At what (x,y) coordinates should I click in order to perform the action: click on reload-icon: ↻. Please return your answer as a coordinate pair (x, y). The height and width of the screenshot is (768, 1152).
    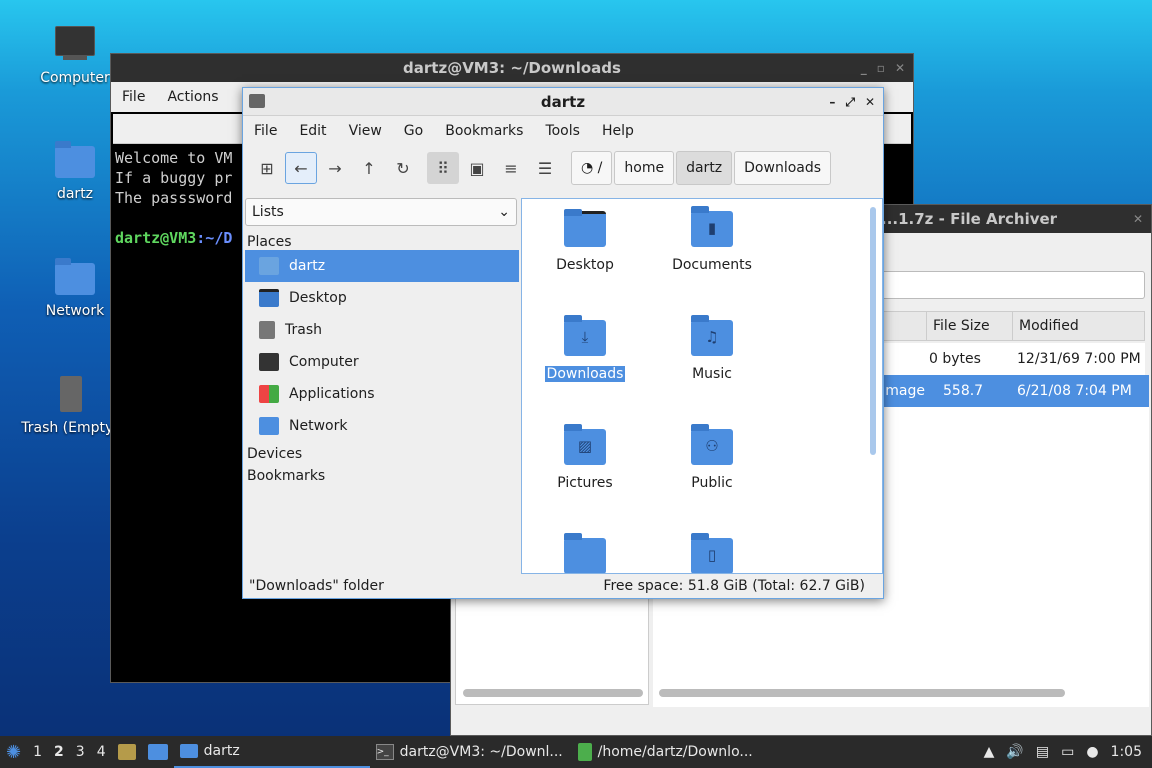
    Looking at the image, I should click on (403, 168).